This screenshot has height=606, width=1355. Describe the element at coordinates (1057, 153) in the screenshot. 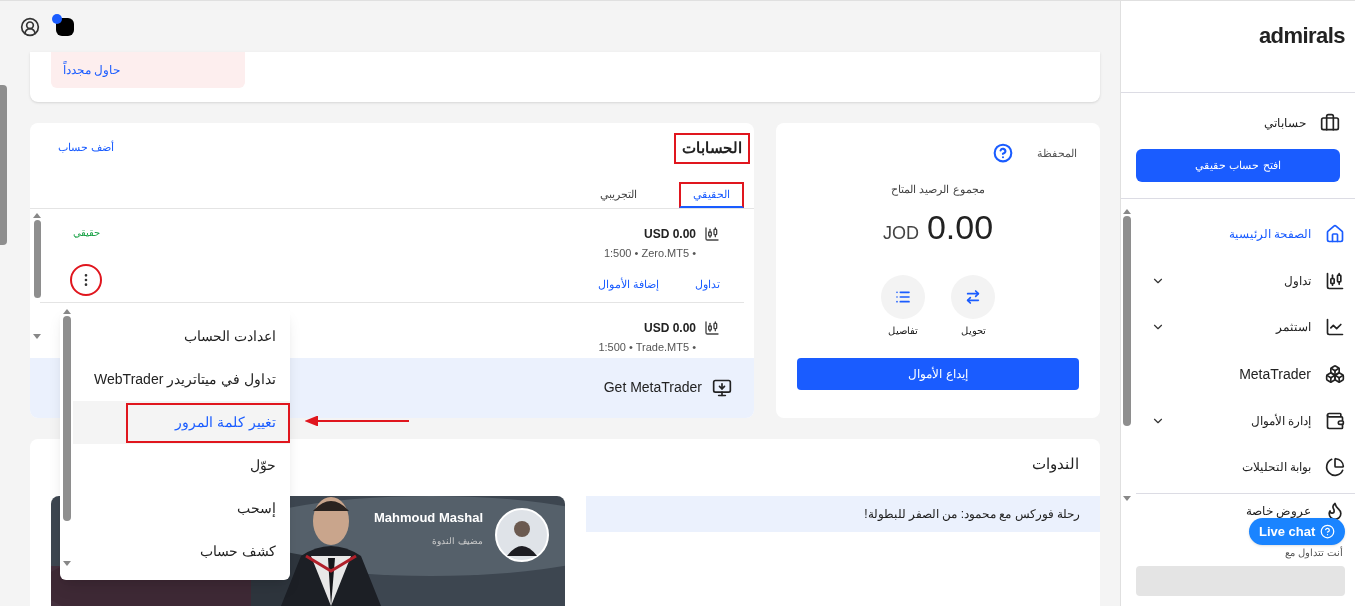

I see `wallet-label: المحفظة` at that location.